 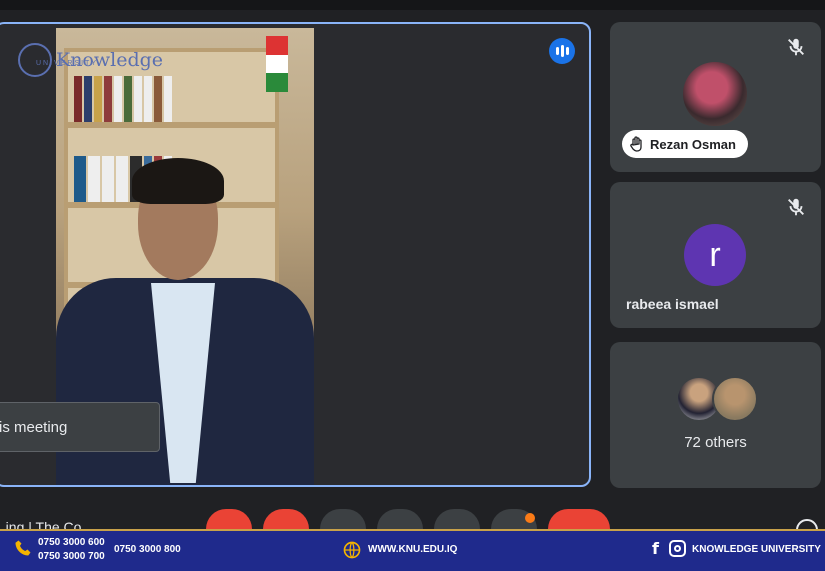 What do you see at coordinates (636, 144) in the screenshot?
I see `raised-hand-icon` at bounding box center [636, 144].